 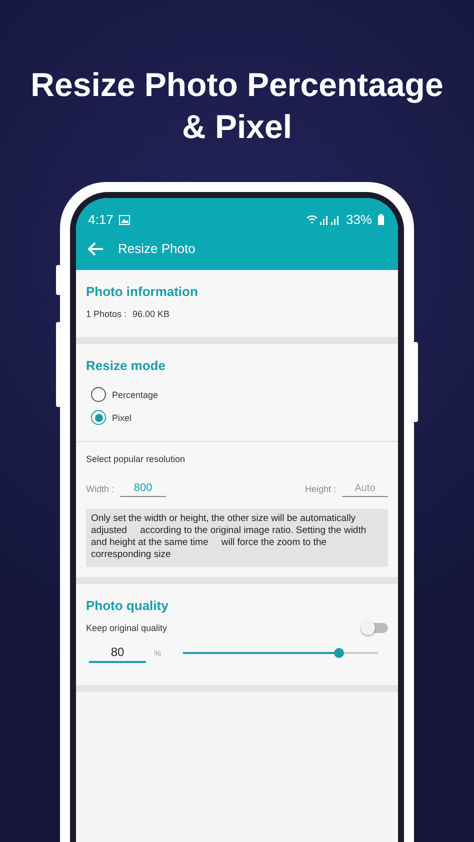 I want to click on info-note: Only set the width or height, the other size will be automatically adjusted according to the original image ratio. Setting the width and height at the same time will force the zoom to the corresponding size, so click(x=237, y=538).